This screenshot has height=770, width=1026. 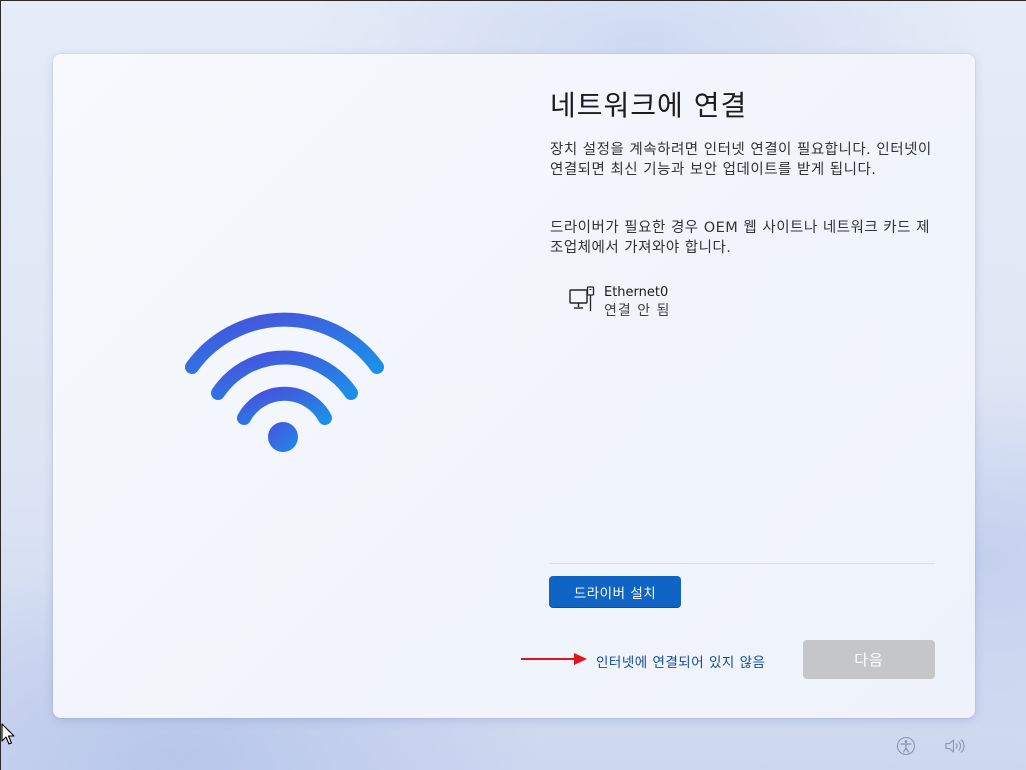 I want to click on install-driver-button: 드라이버 설치, so click(x=615, y=591).